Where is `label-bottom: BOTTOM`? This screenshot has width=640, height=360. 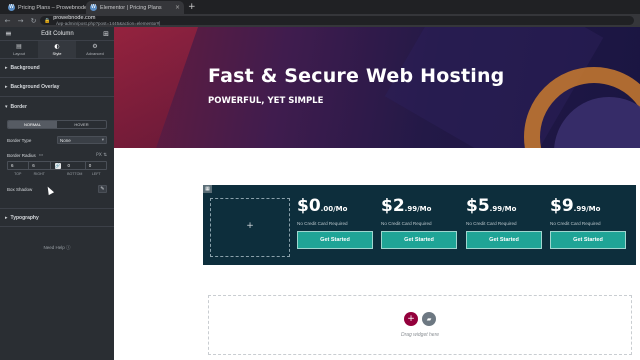
label-bottom: BOTTOM is located at coordinates (75, 174).